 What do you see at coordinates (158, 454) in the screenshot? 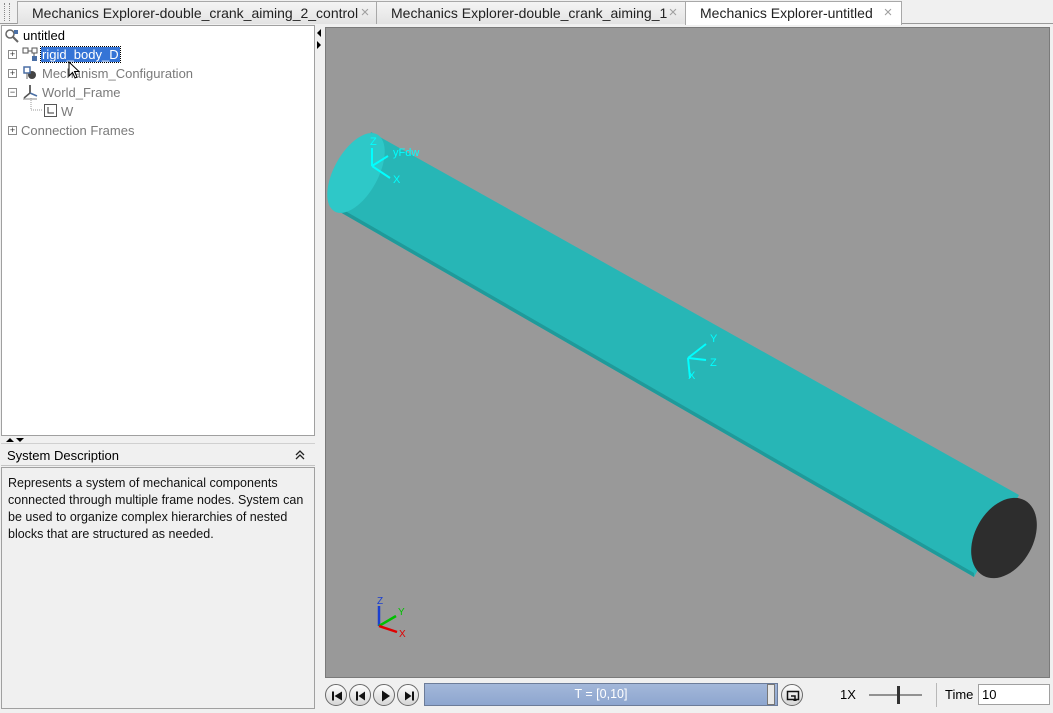
I see `system-description-header: System Description` at bounding box center [158, 454].